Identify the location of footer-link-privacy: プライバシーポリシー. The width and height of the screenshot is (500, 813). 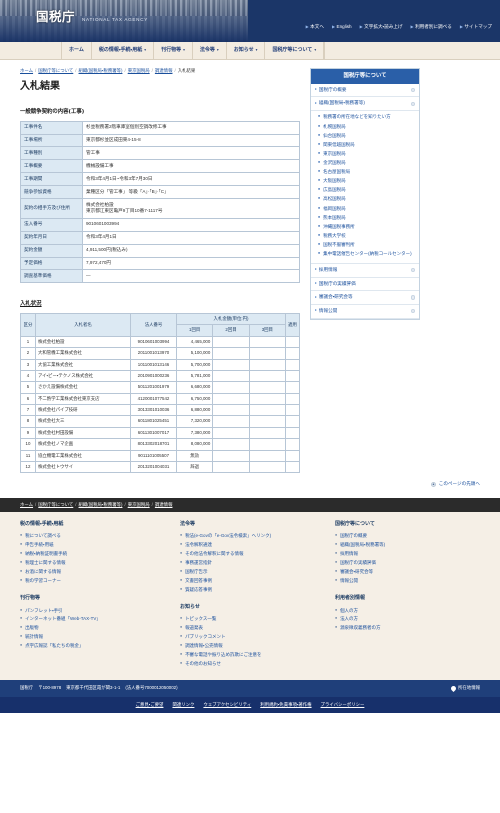
(343, 705).